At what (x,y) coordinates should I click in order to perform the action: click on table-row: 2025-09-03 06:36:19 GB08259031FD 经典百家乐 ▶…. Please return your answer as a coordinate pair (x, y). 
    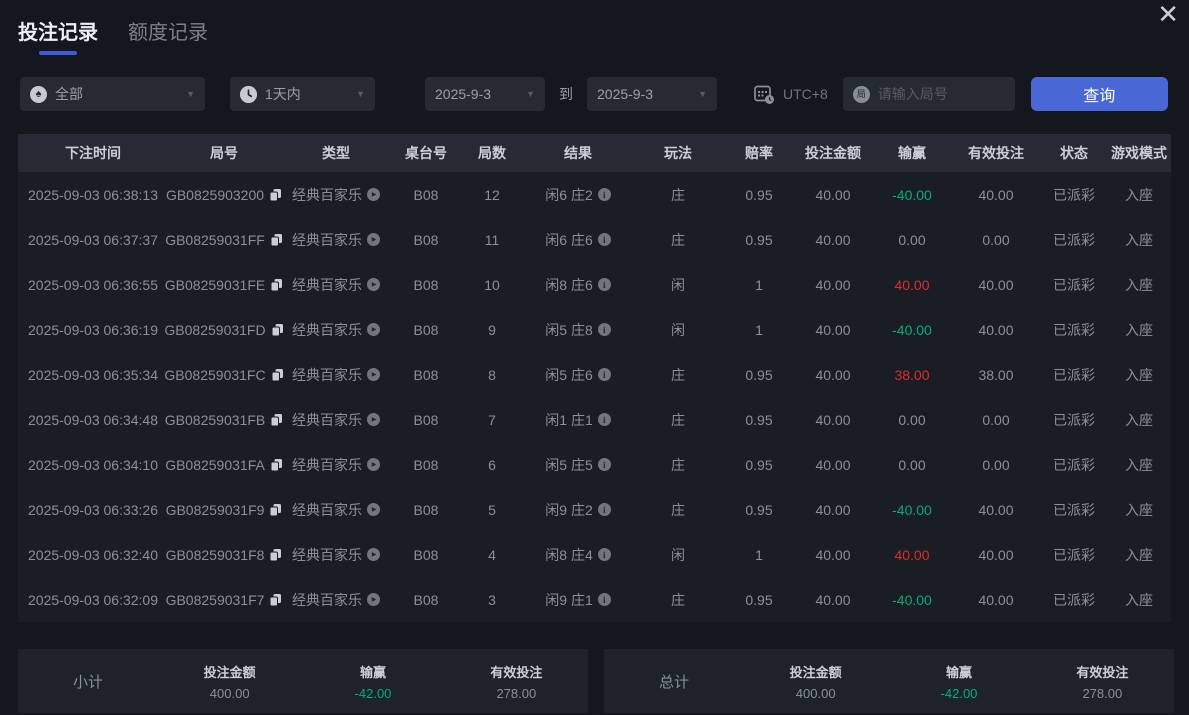
    Looking at the image, I should click on (594, 329).